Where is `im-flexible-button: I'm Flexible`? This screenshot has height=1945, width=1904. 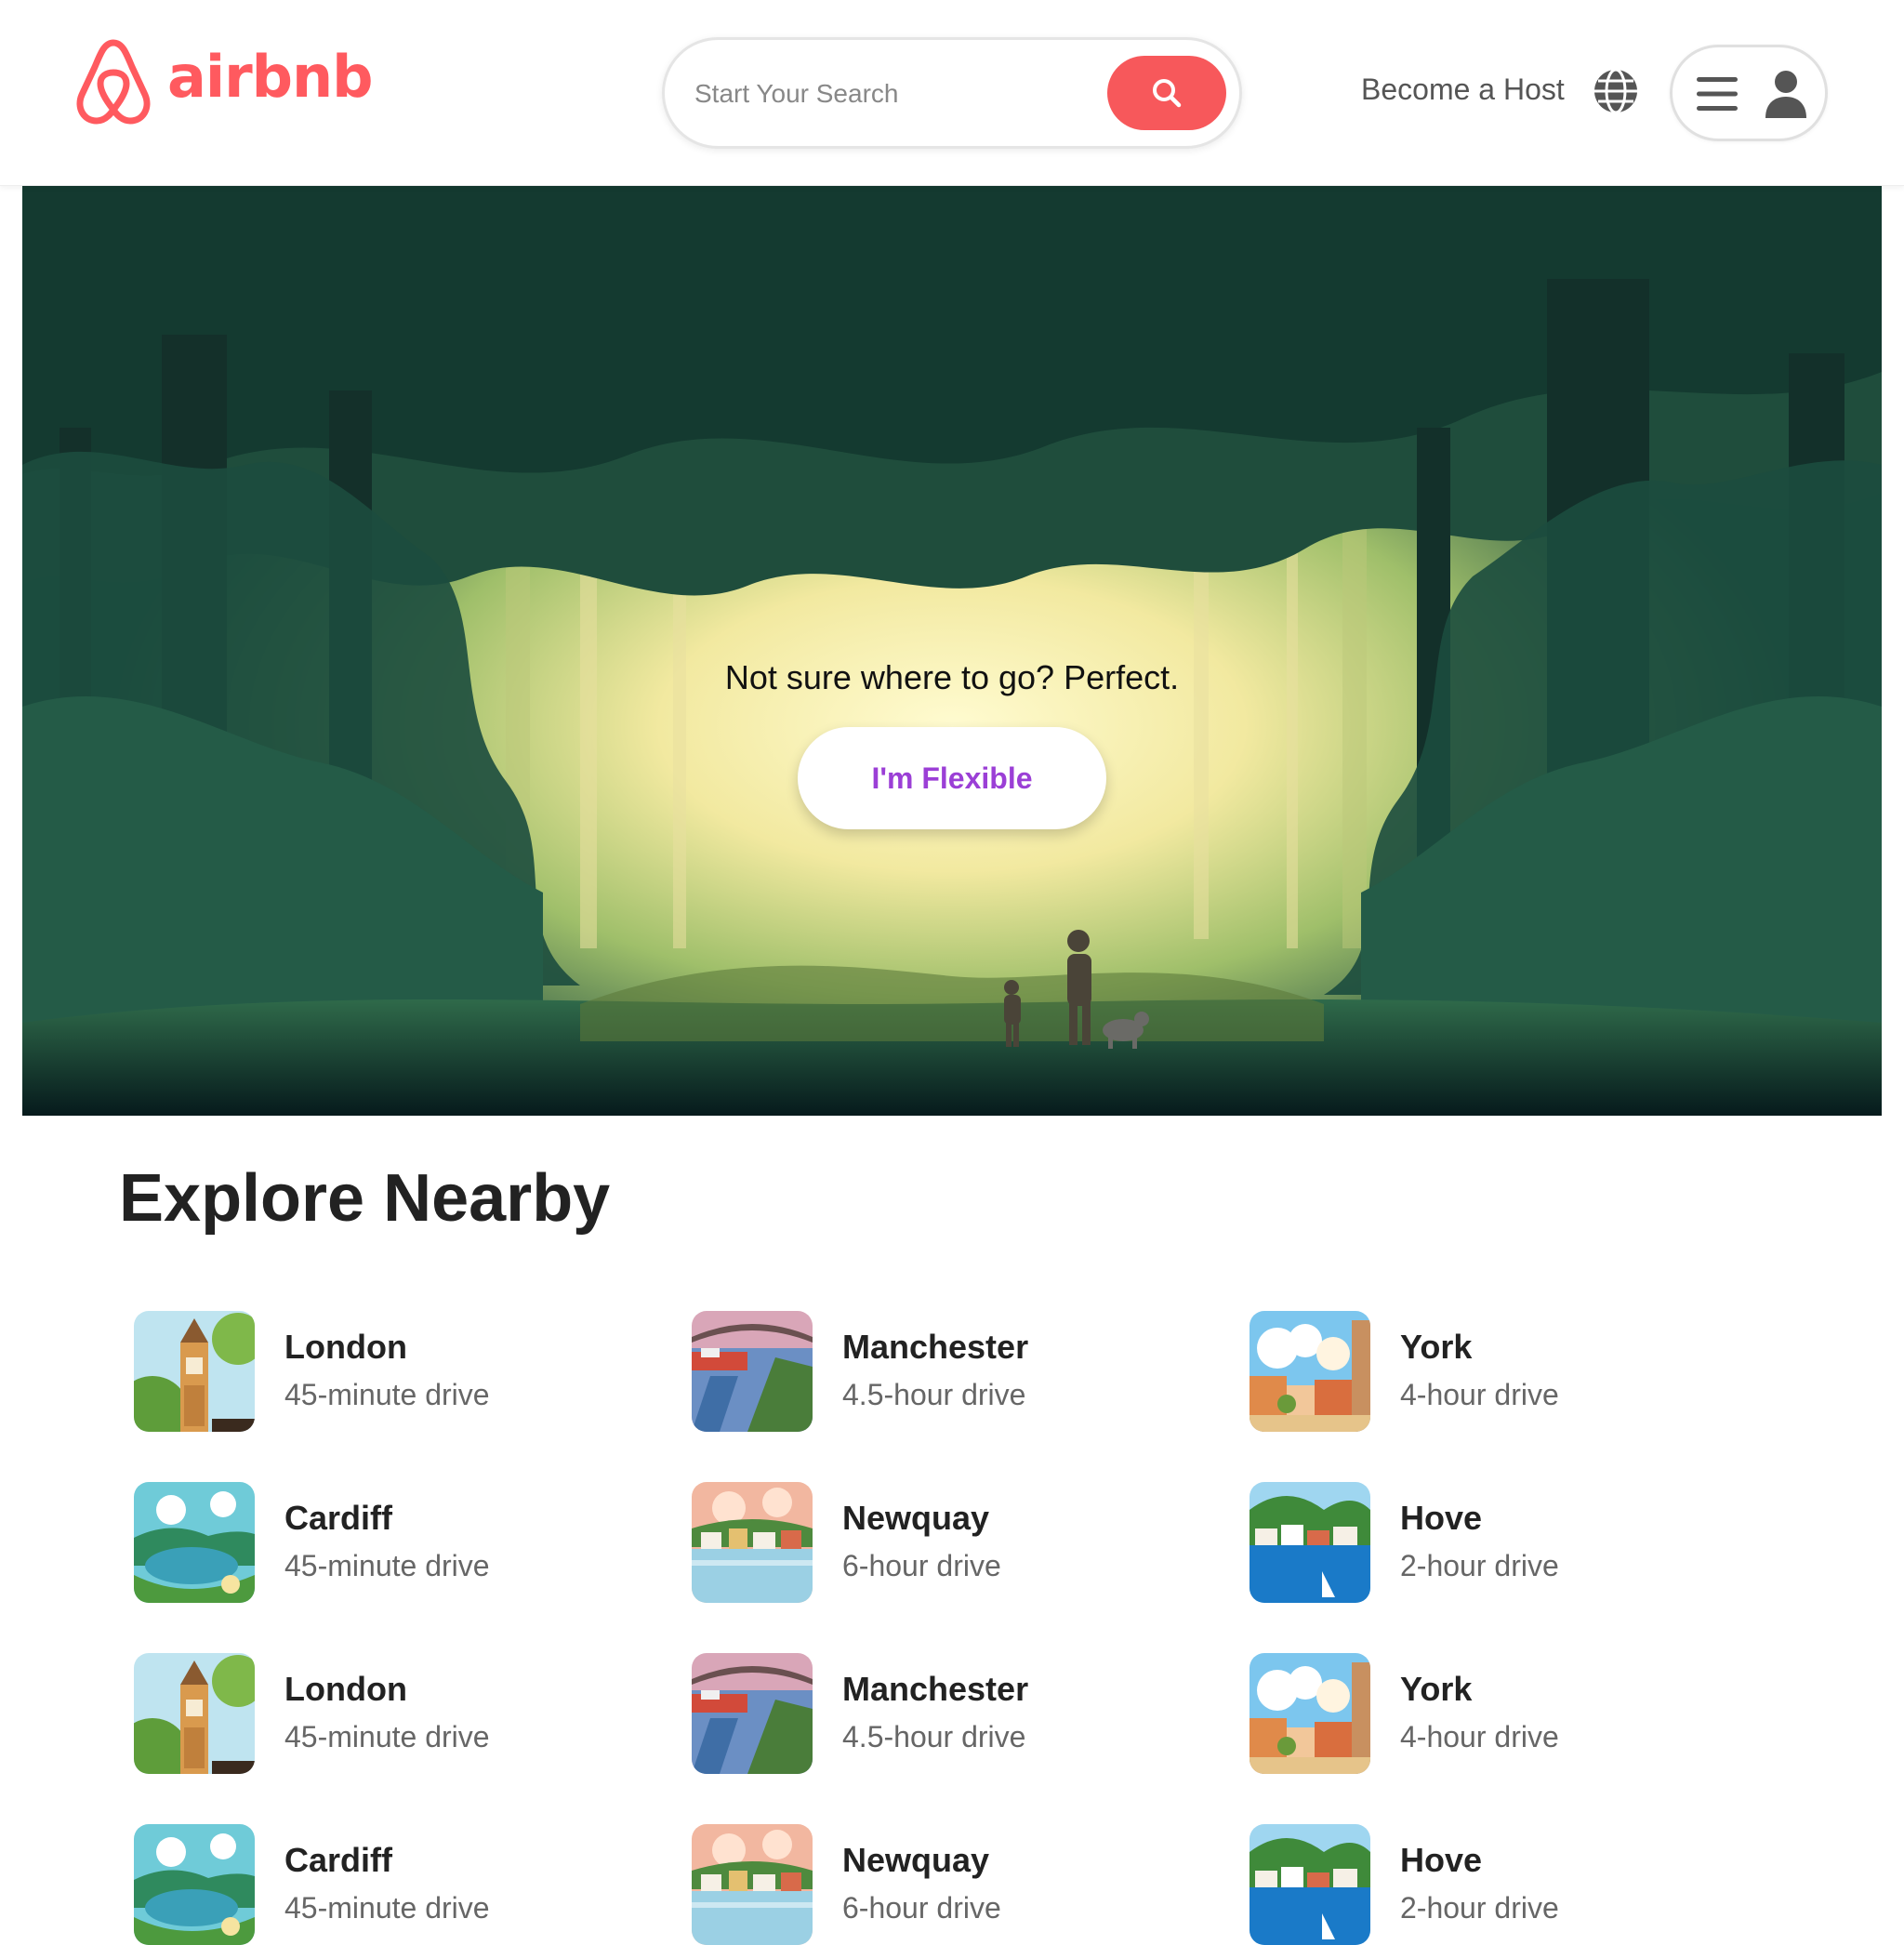 im-flexible-button: I'm Flexible is located at coordinates (952, 778).